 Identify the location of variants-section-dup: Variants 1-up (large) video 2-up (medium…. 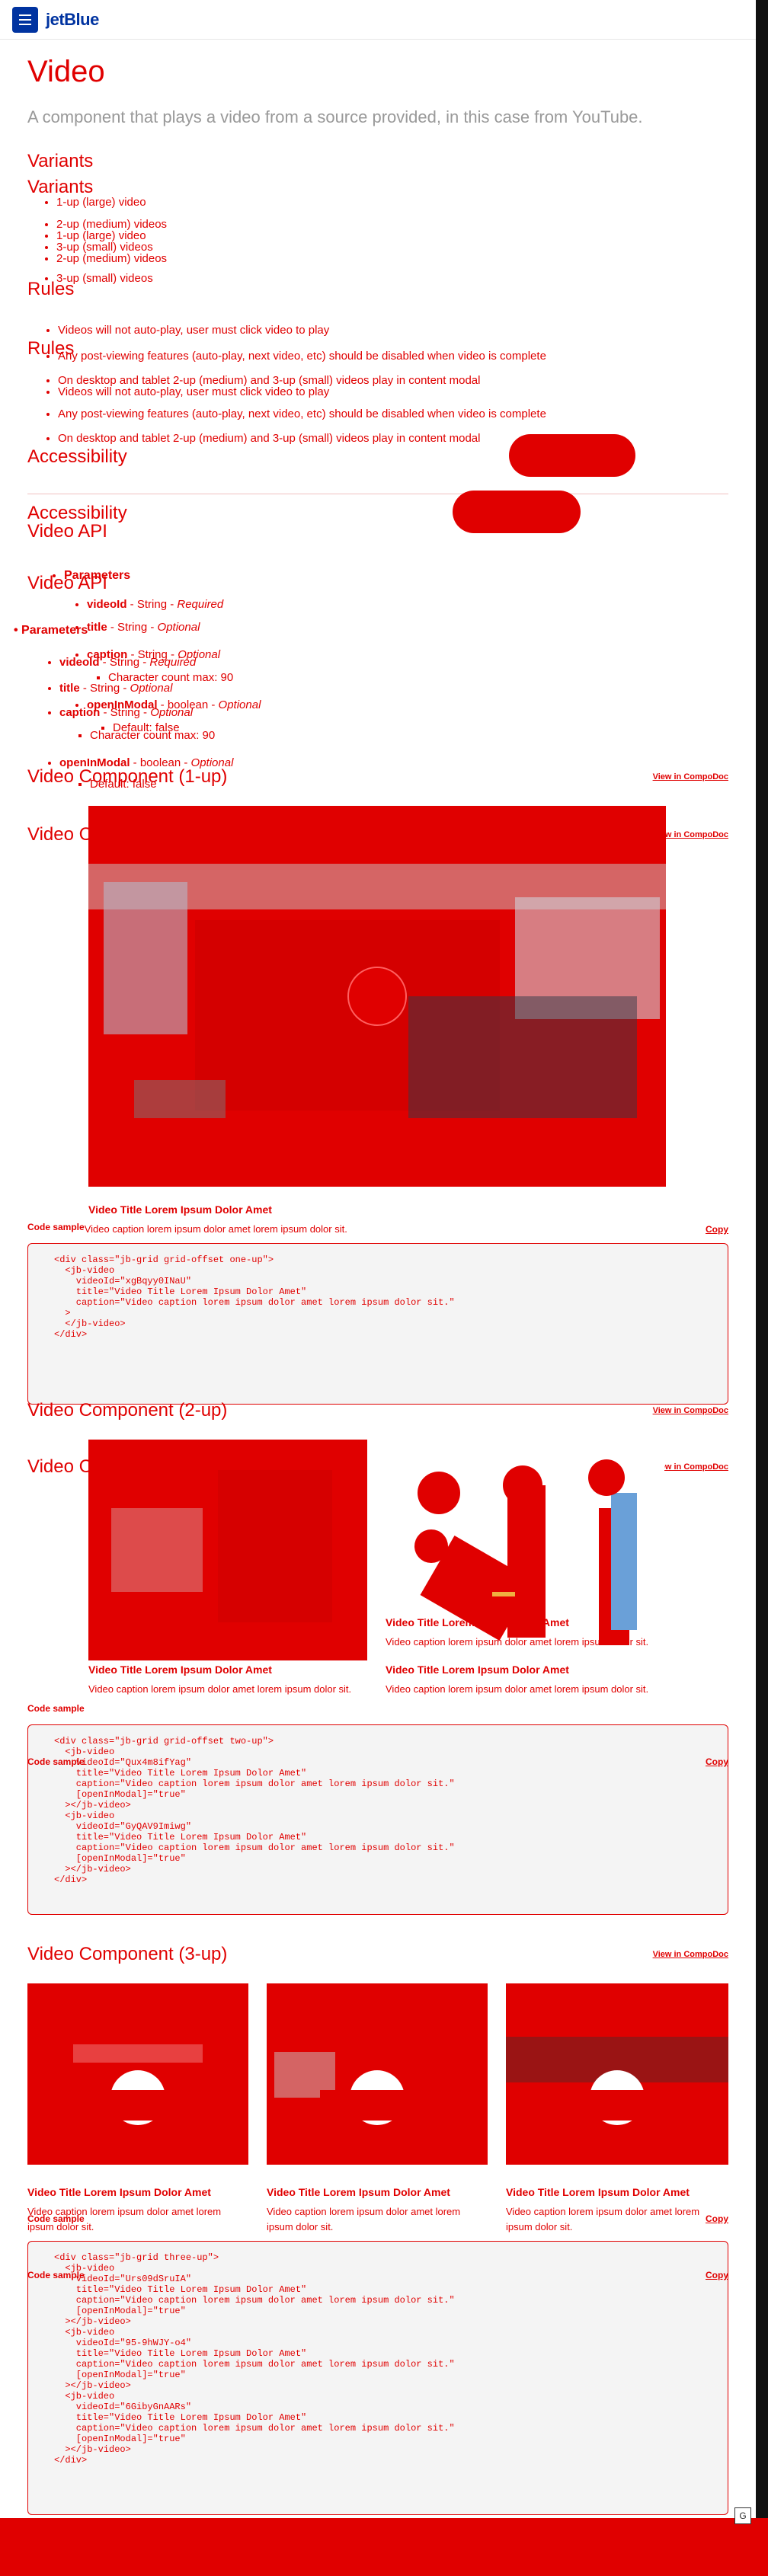
(377, 221).